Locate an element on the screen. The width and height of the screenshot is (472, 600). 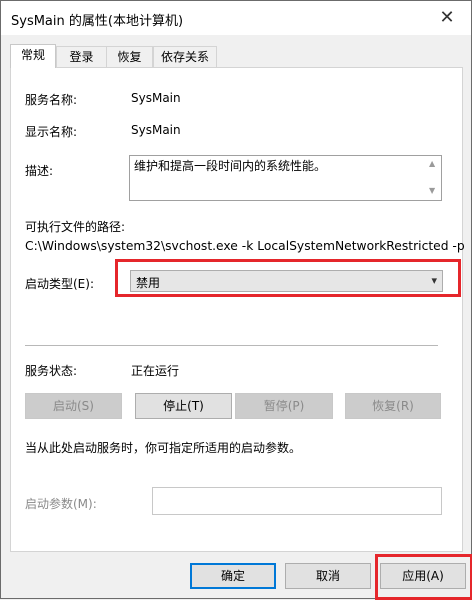
ok-button: 确定 is located at coordinates (233, 576).